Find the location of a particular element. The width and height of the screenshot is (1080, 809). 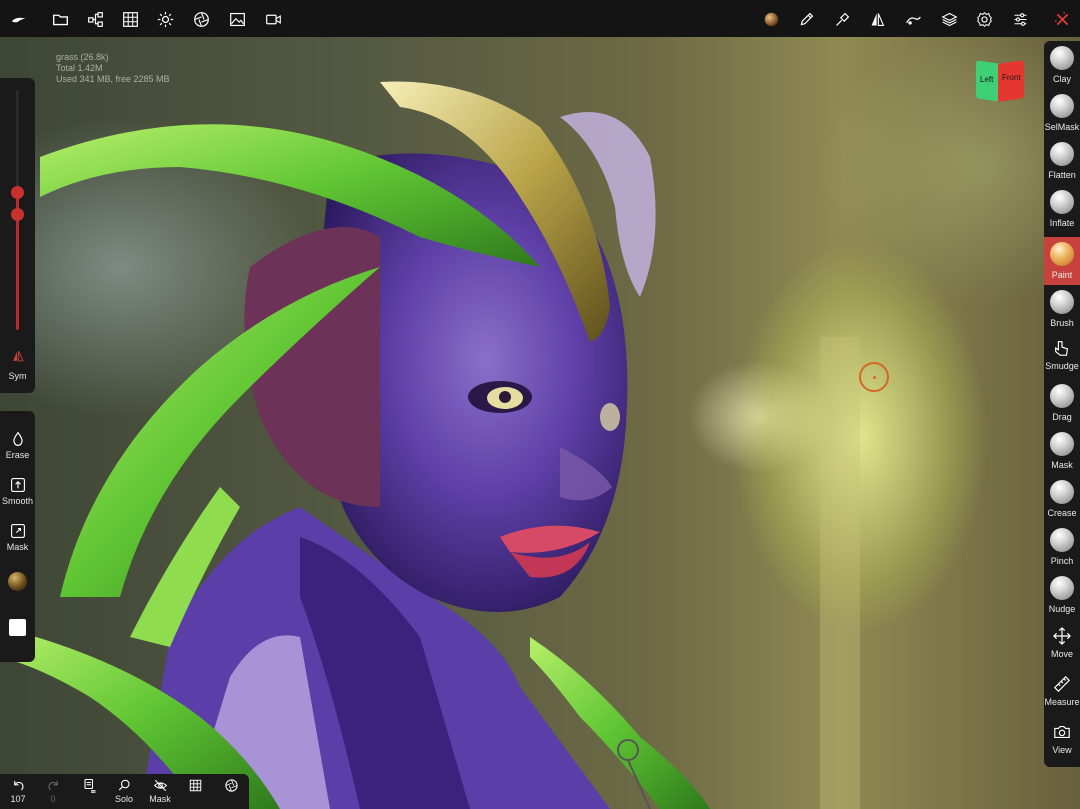

image-icon is located at coordinates (237, 19).